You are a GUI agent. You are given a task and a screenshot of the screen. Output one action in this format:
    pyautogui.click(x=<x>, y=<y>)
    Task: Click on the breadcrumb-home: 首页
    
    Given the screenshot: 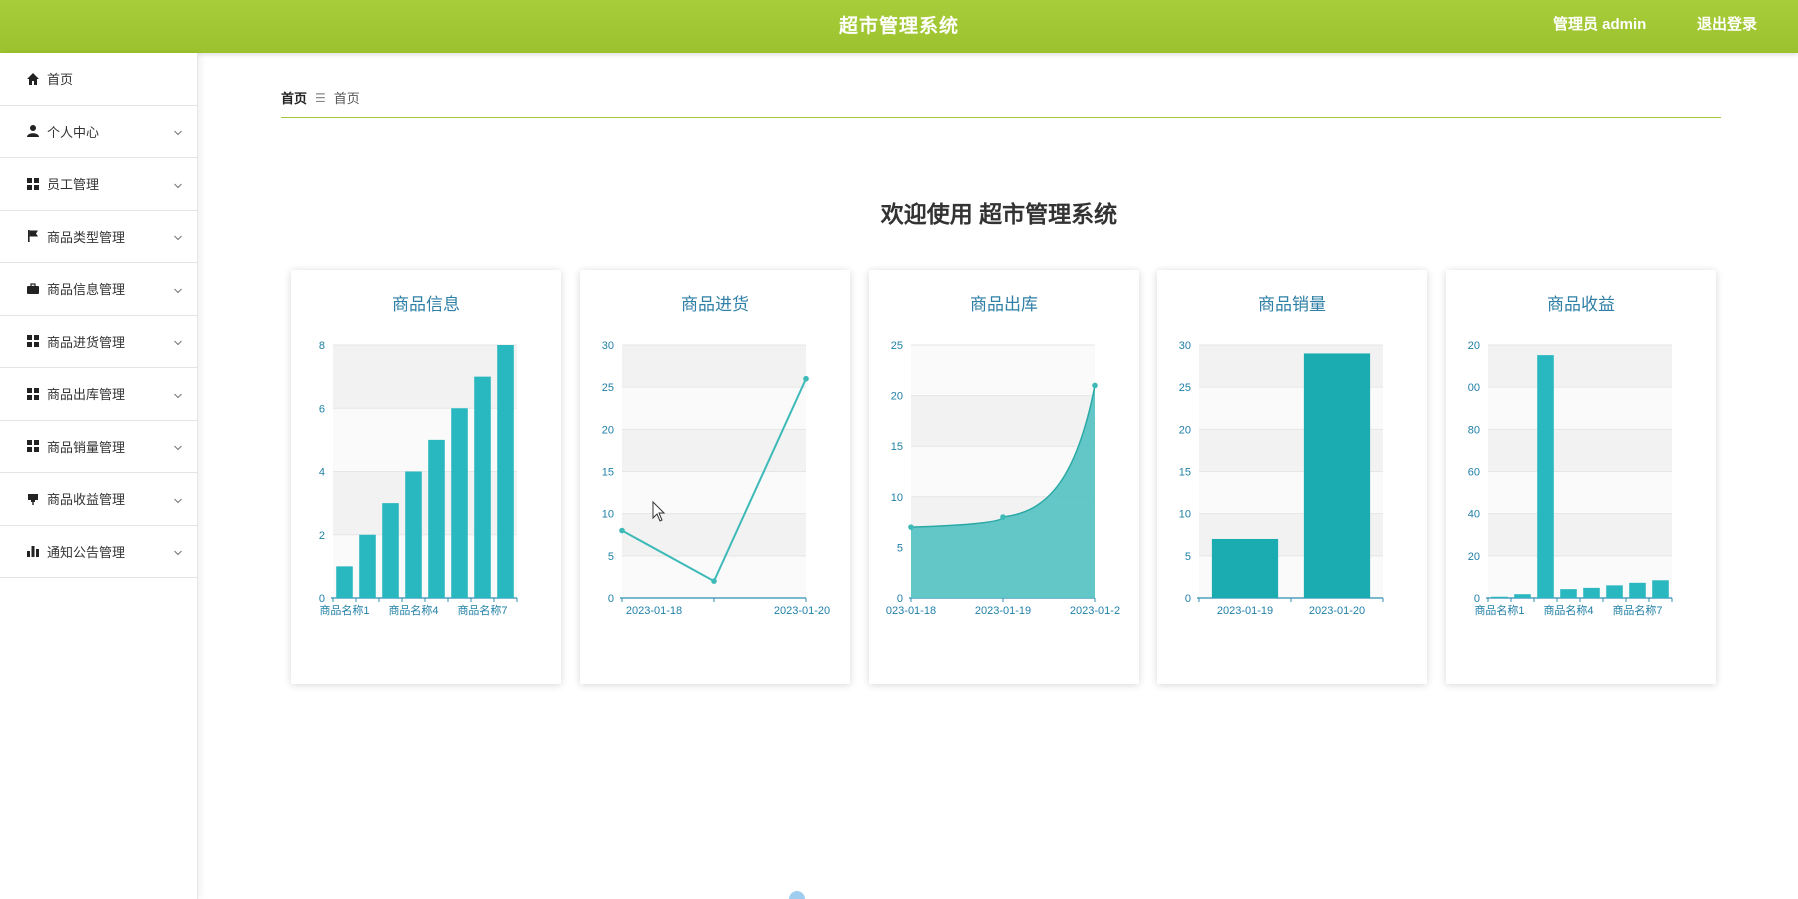 What is the action you would take?
    pyautogui.click(x=294, y=97)
    